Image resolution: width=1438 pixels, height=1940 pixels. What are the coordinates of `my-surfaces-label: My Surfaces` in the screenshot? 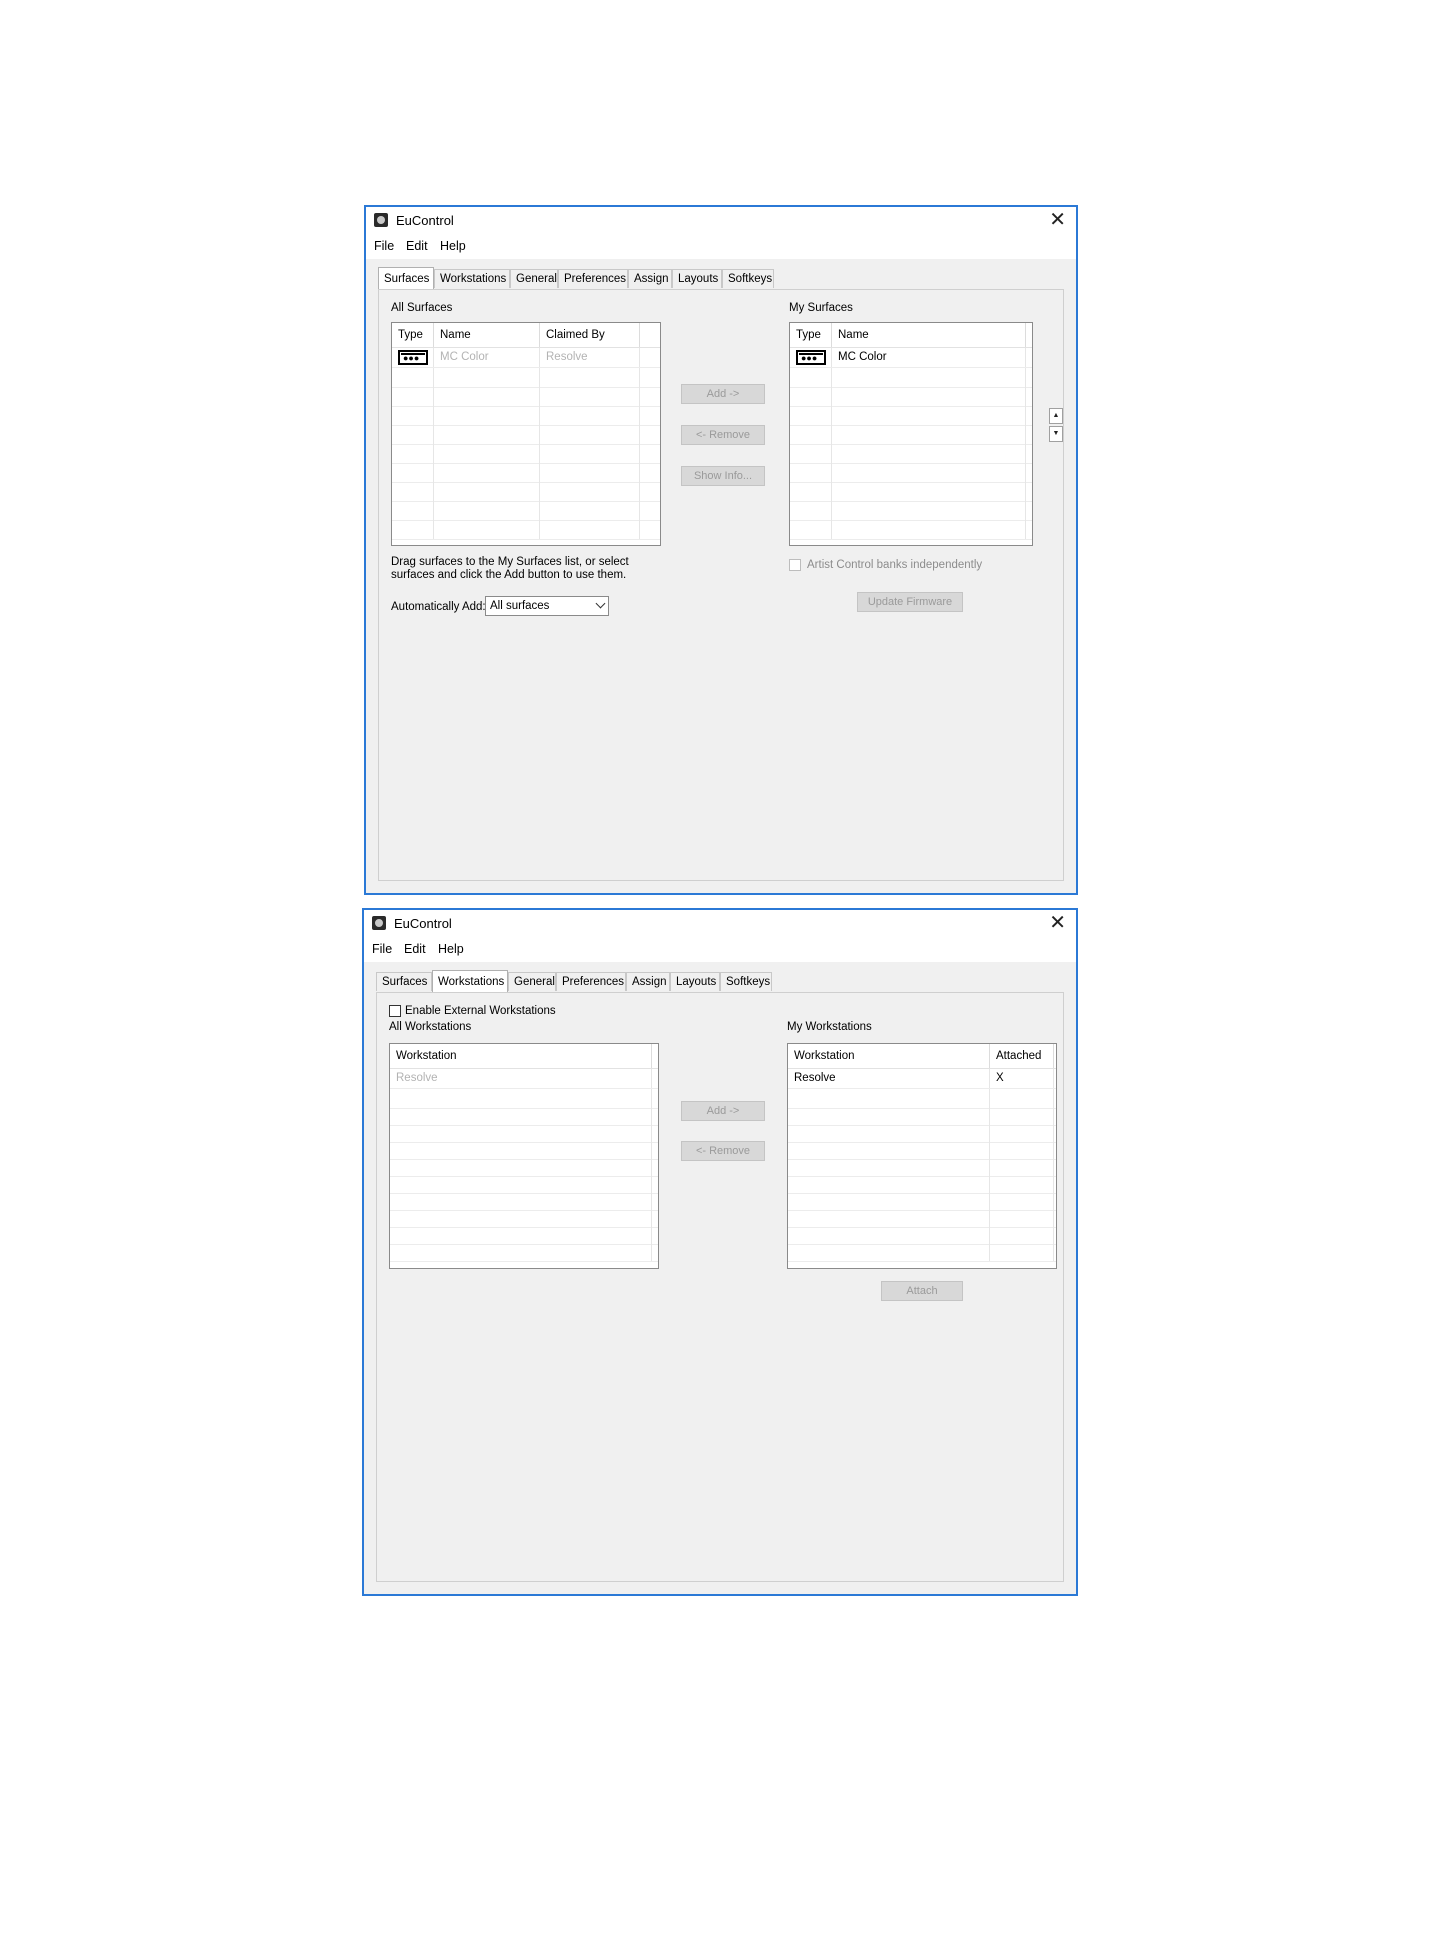 It's located at (821, 308).